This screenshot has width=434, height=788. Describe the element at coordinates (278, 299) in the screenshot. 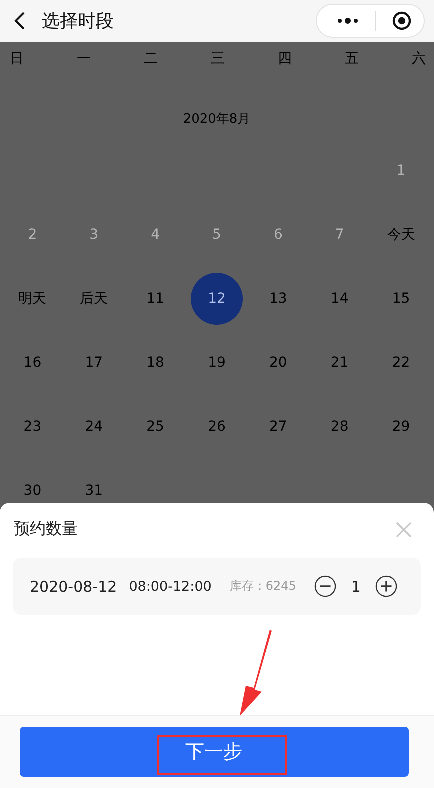

I see `calendar-day: 13` at that location.